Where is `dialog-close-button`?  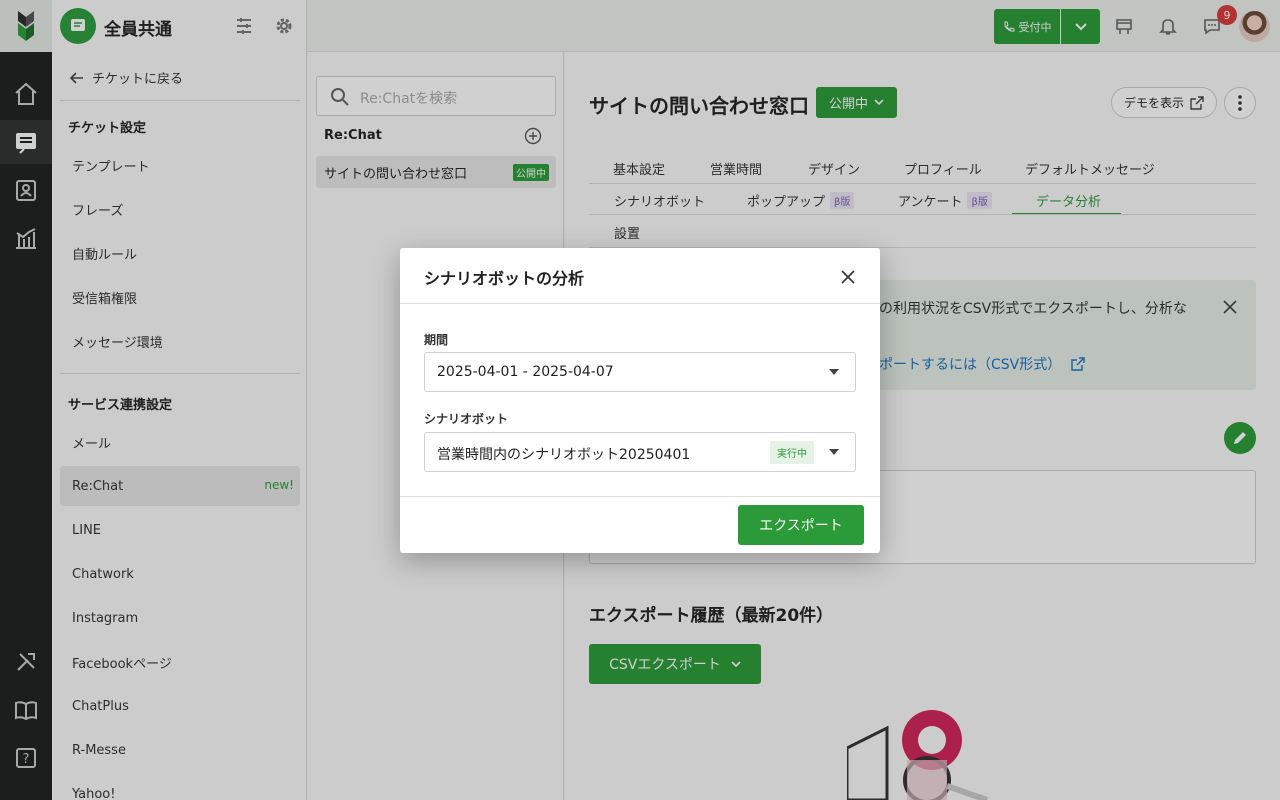
dialog-close-button is located at coordinates (848, 277).